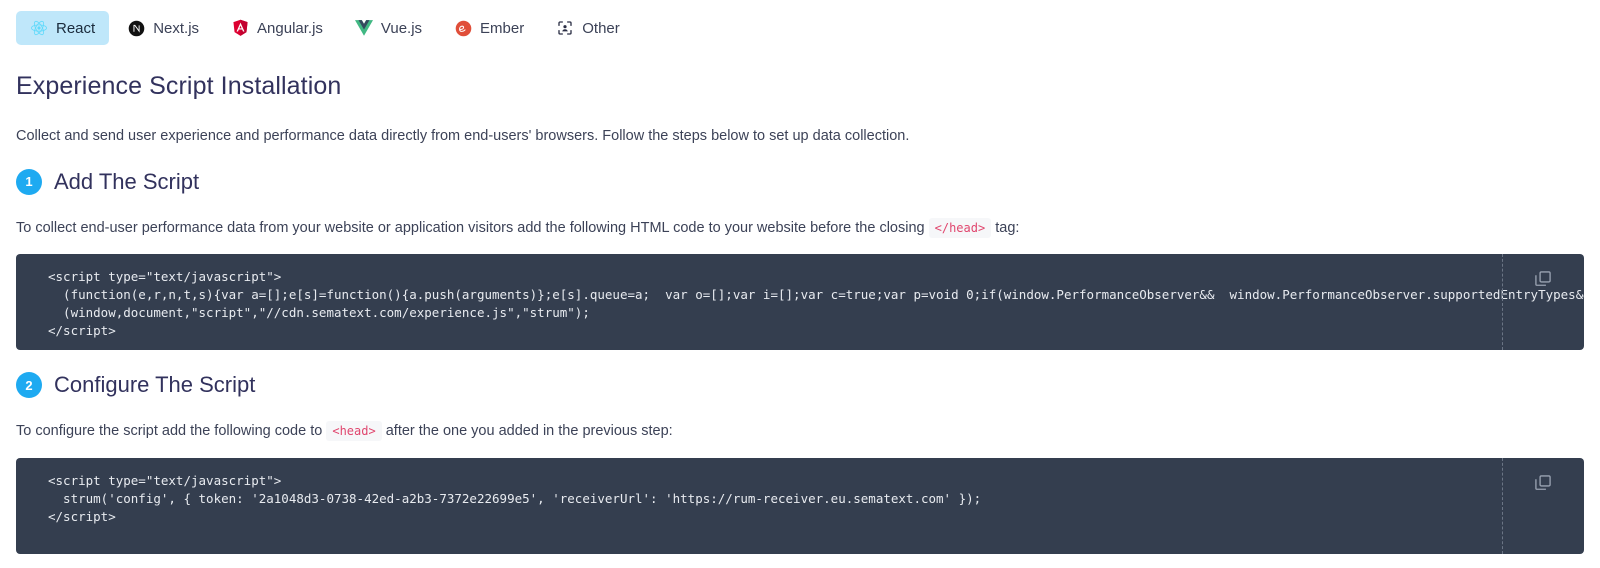  I want to click on step-2-badge: 2, so click(29, 385).